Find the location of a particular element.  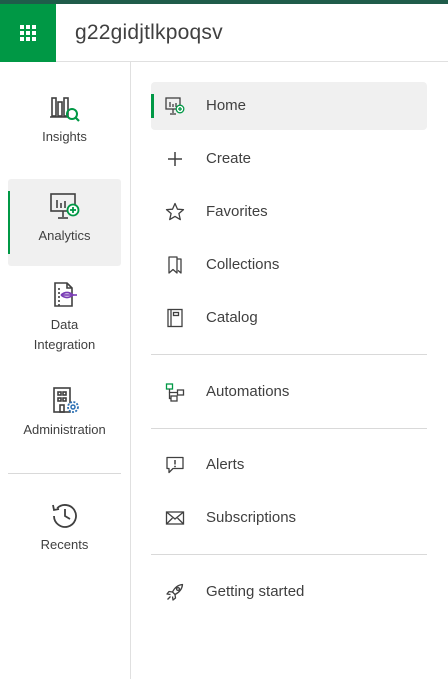

sidebar-item-label: Administration is located at coordinates (64, 429).